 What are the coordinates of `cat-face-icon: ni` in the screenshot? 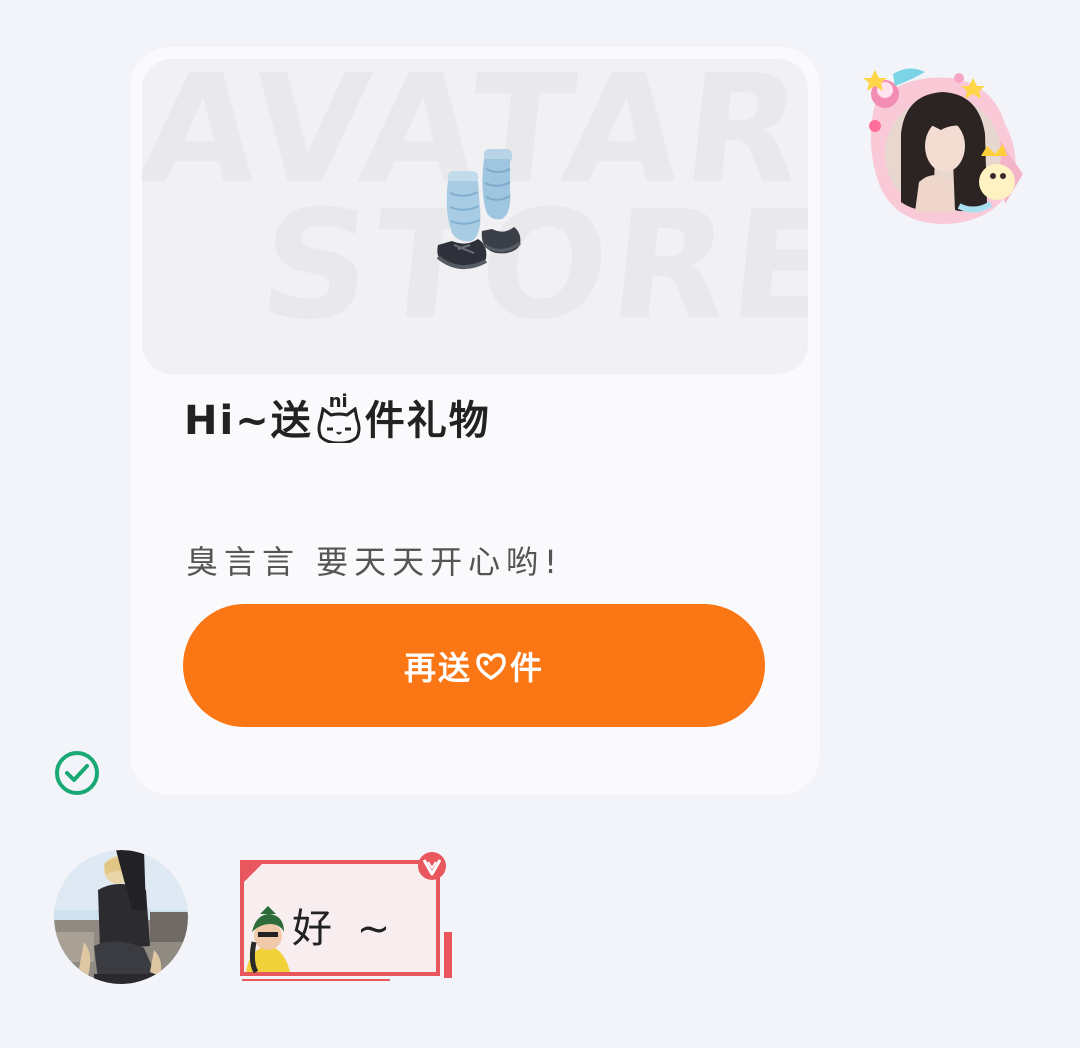 It's located at (339, 419).